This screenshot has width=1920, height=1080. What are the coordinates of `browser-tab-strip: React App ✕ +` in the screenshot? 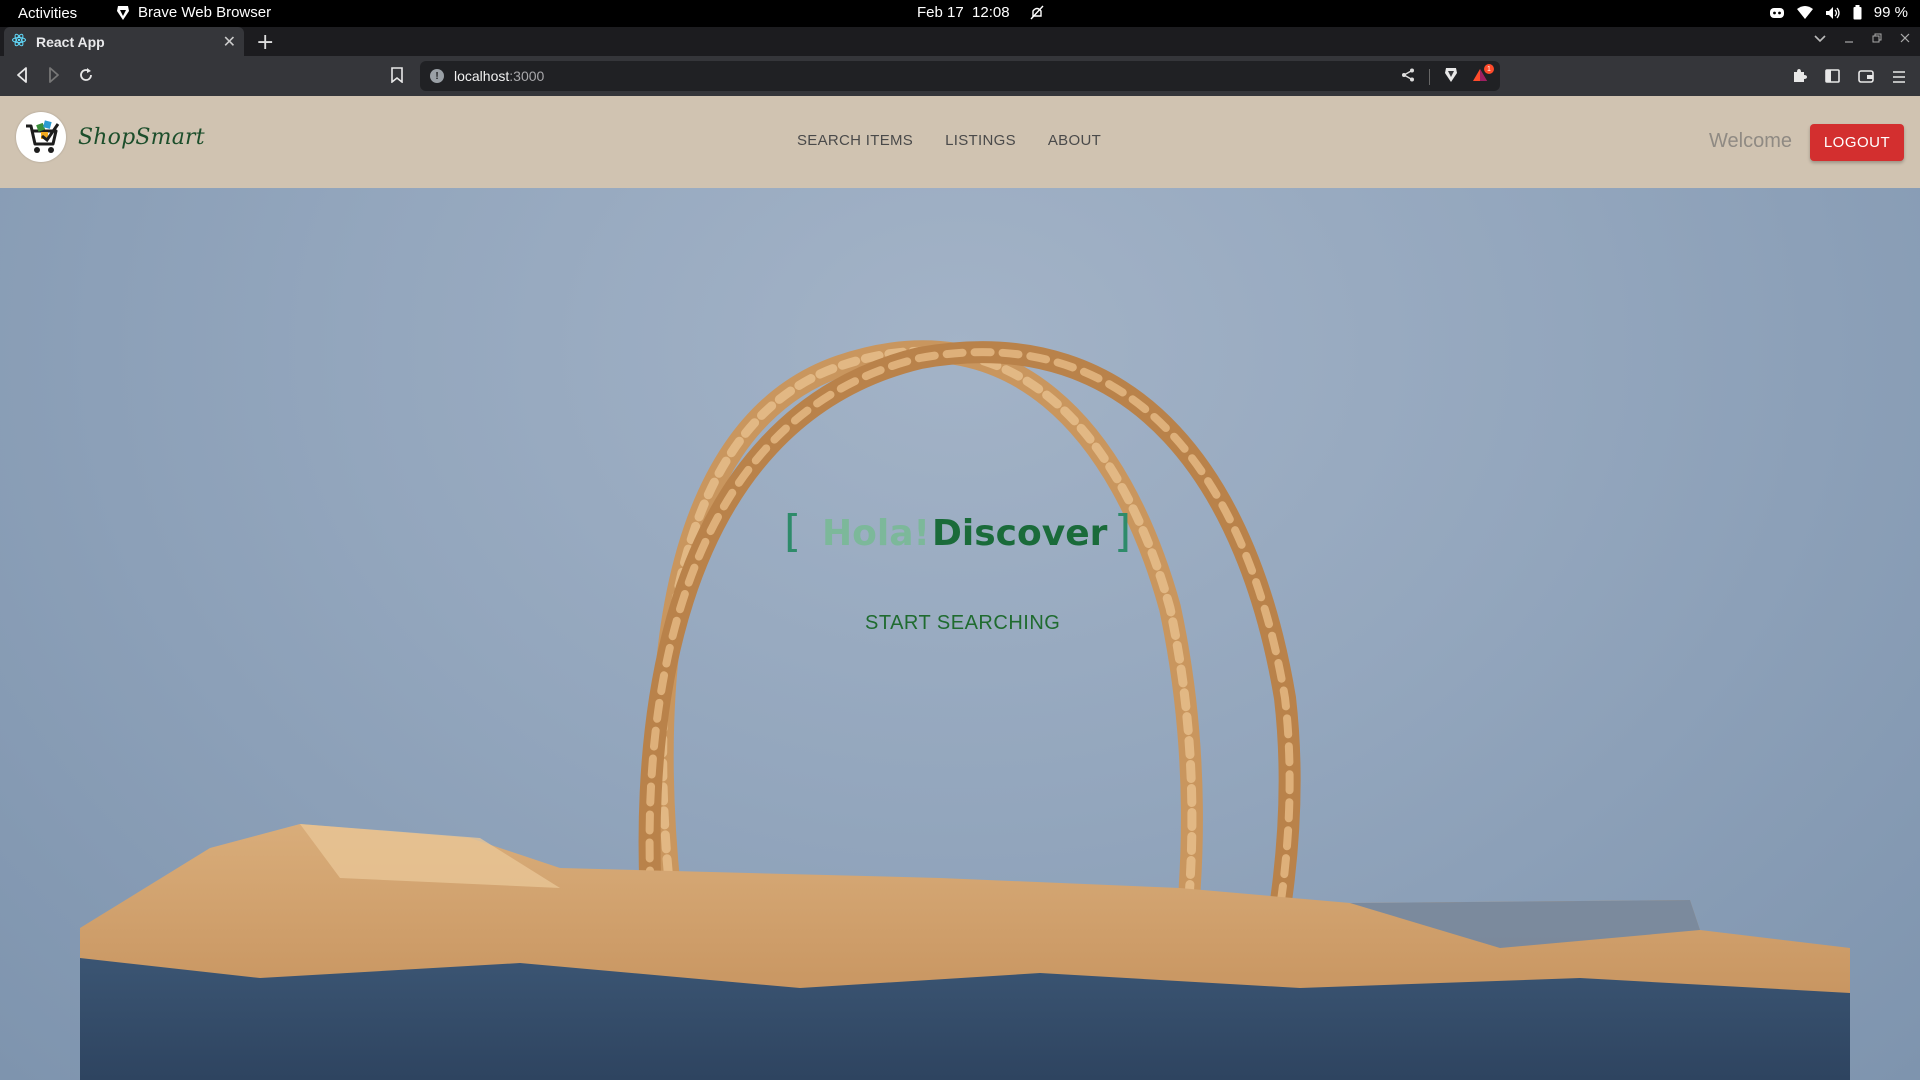 It's located at (960, 41).